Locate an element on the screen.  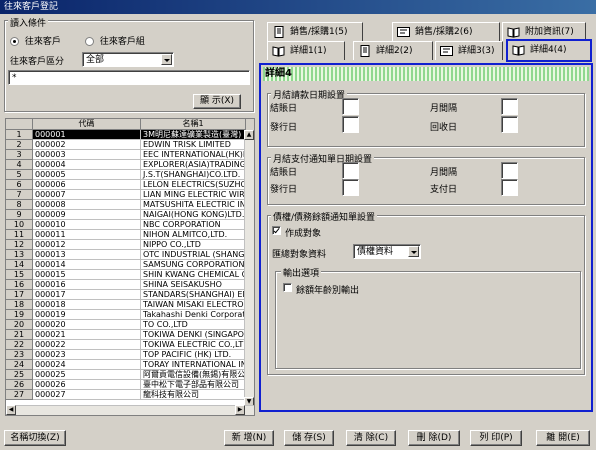
cell-code: 000015 is located at coordinates (87, 275).